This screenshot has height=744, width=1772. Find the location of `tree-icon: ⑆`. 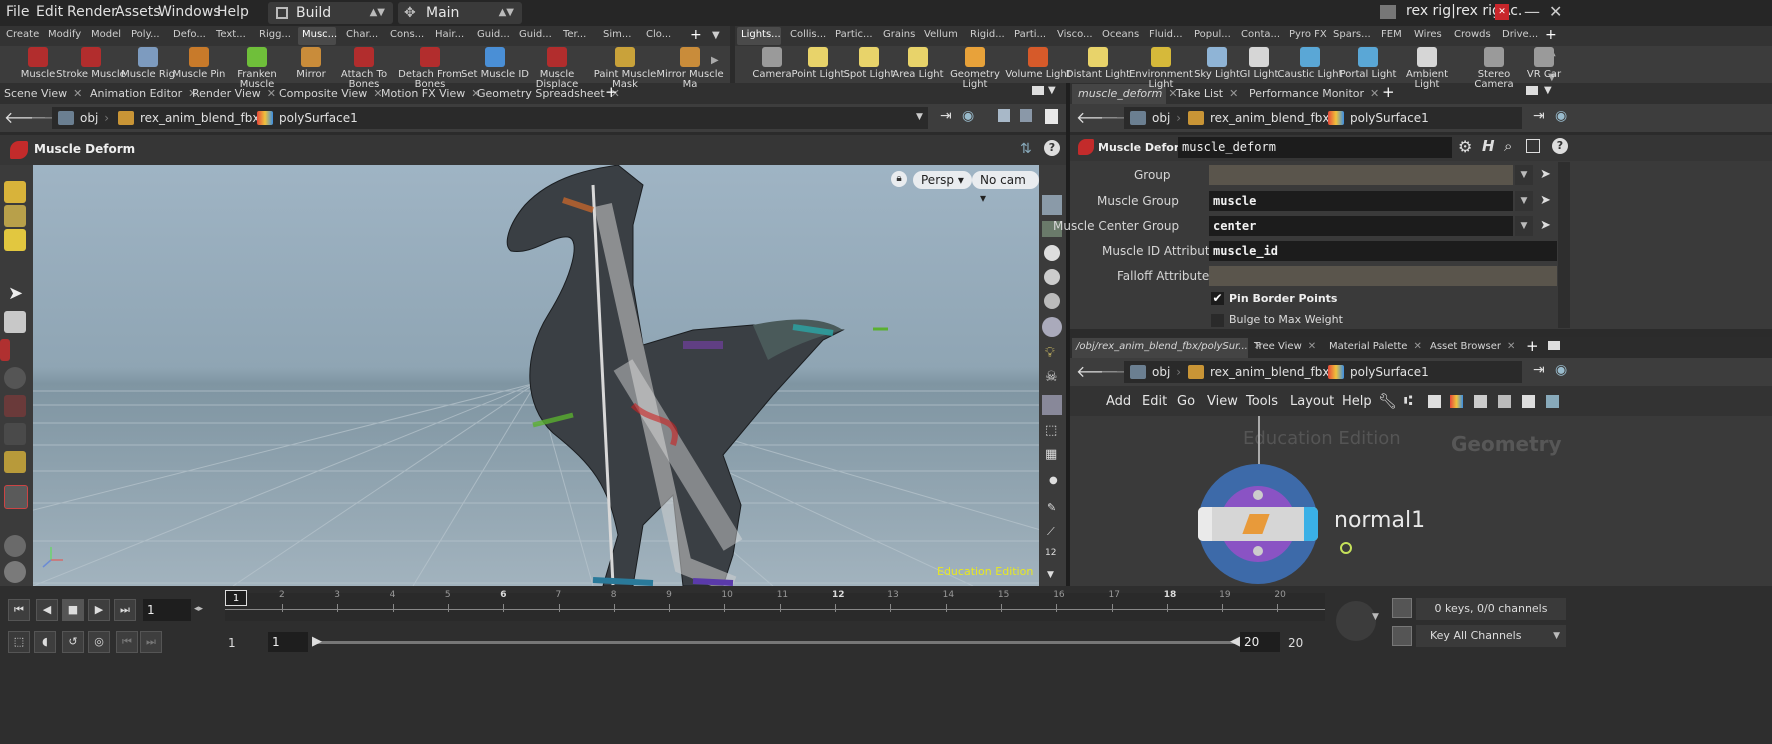

tree-icon: ⑆ is located at coordinates (1408, 401).